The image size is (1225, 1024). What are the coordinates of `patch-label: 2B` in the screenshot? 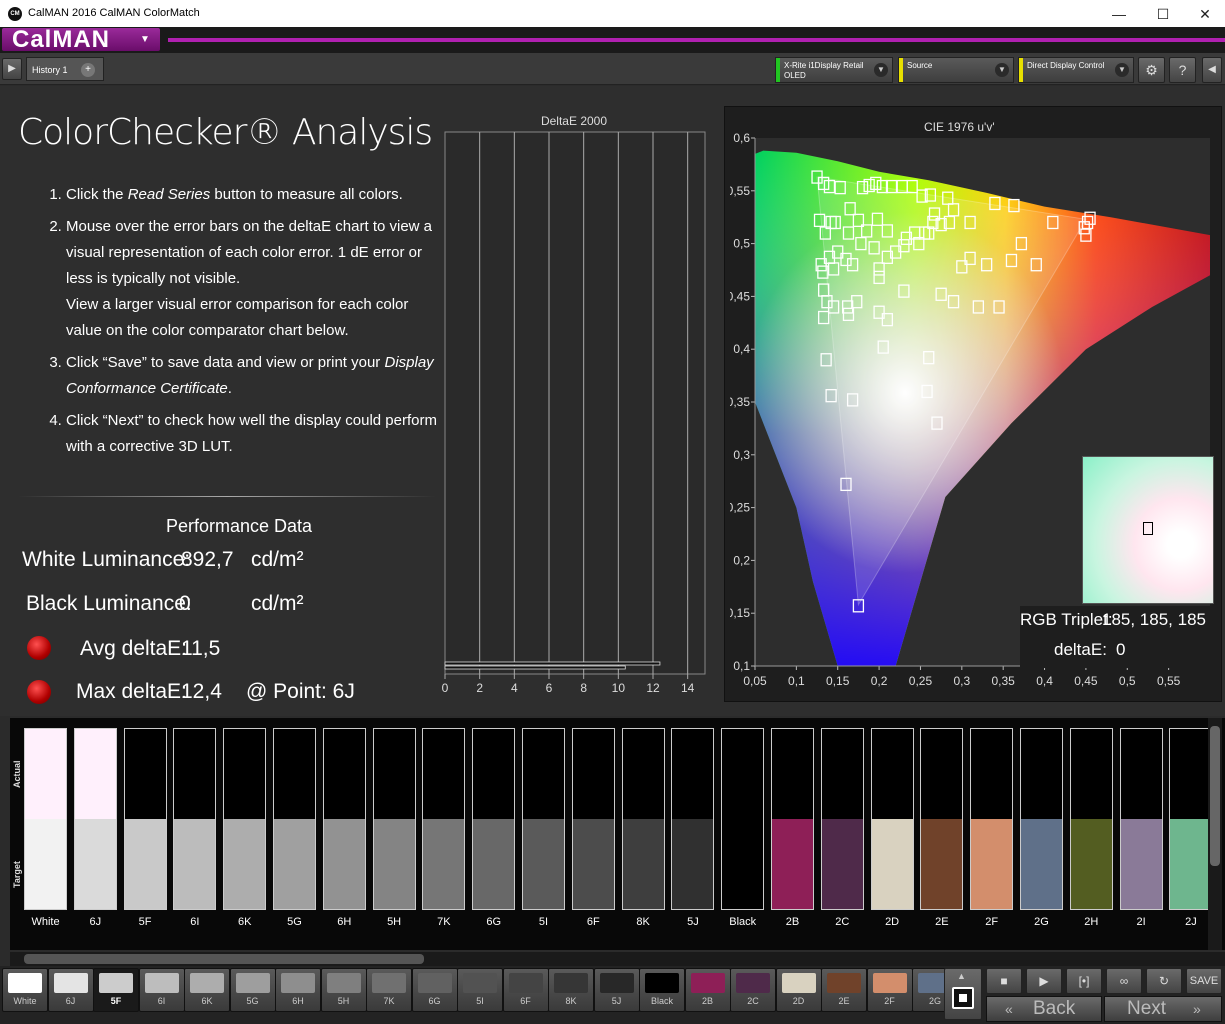 It's located at (792, 922).